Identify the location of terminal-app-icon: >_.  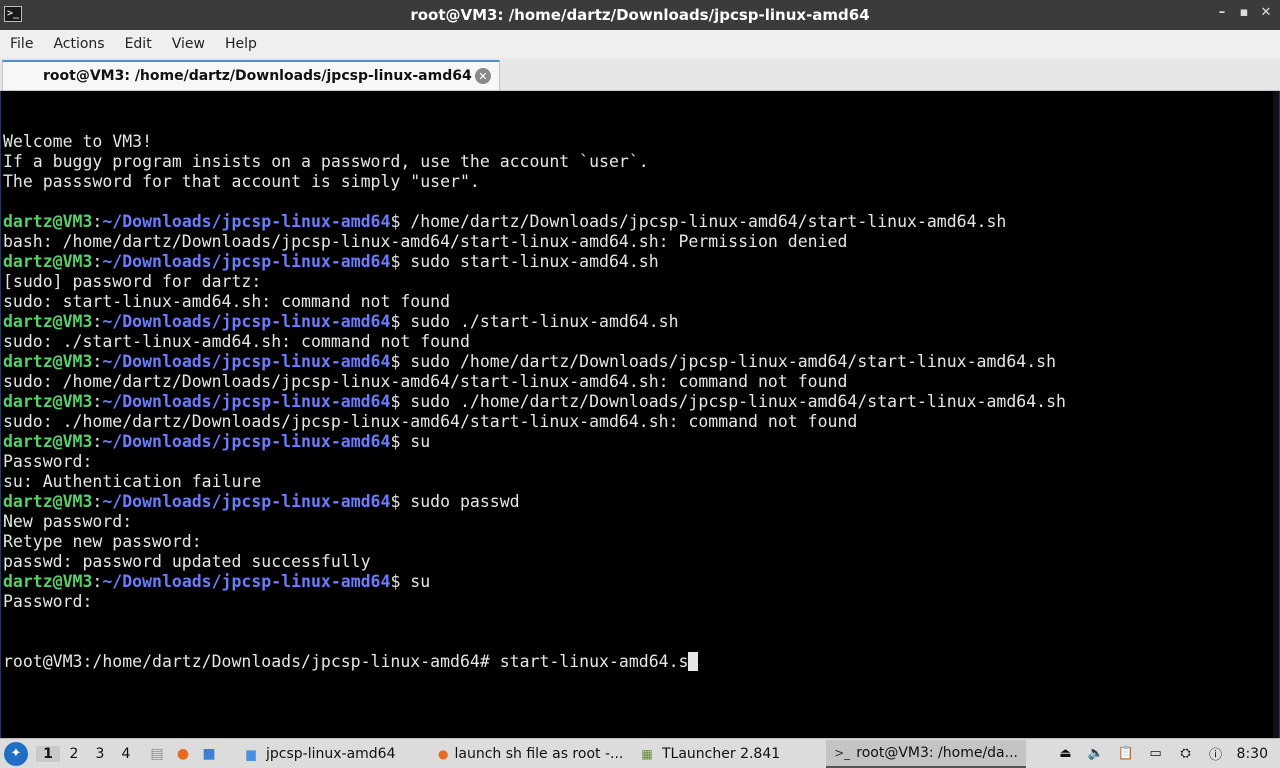
(13, 14).